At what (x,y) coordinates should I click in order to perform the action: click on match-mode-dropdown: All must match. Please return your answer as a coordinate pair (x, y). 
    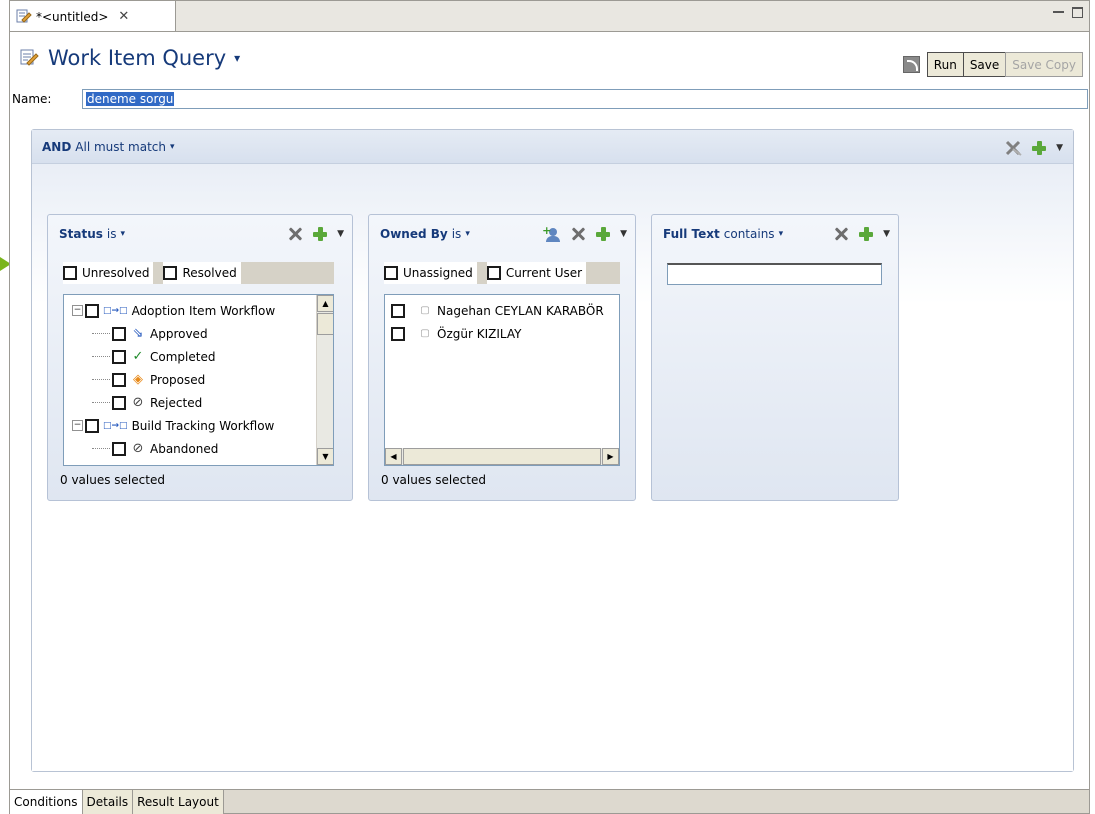
    Looking at the image, I should click on (120, 147).